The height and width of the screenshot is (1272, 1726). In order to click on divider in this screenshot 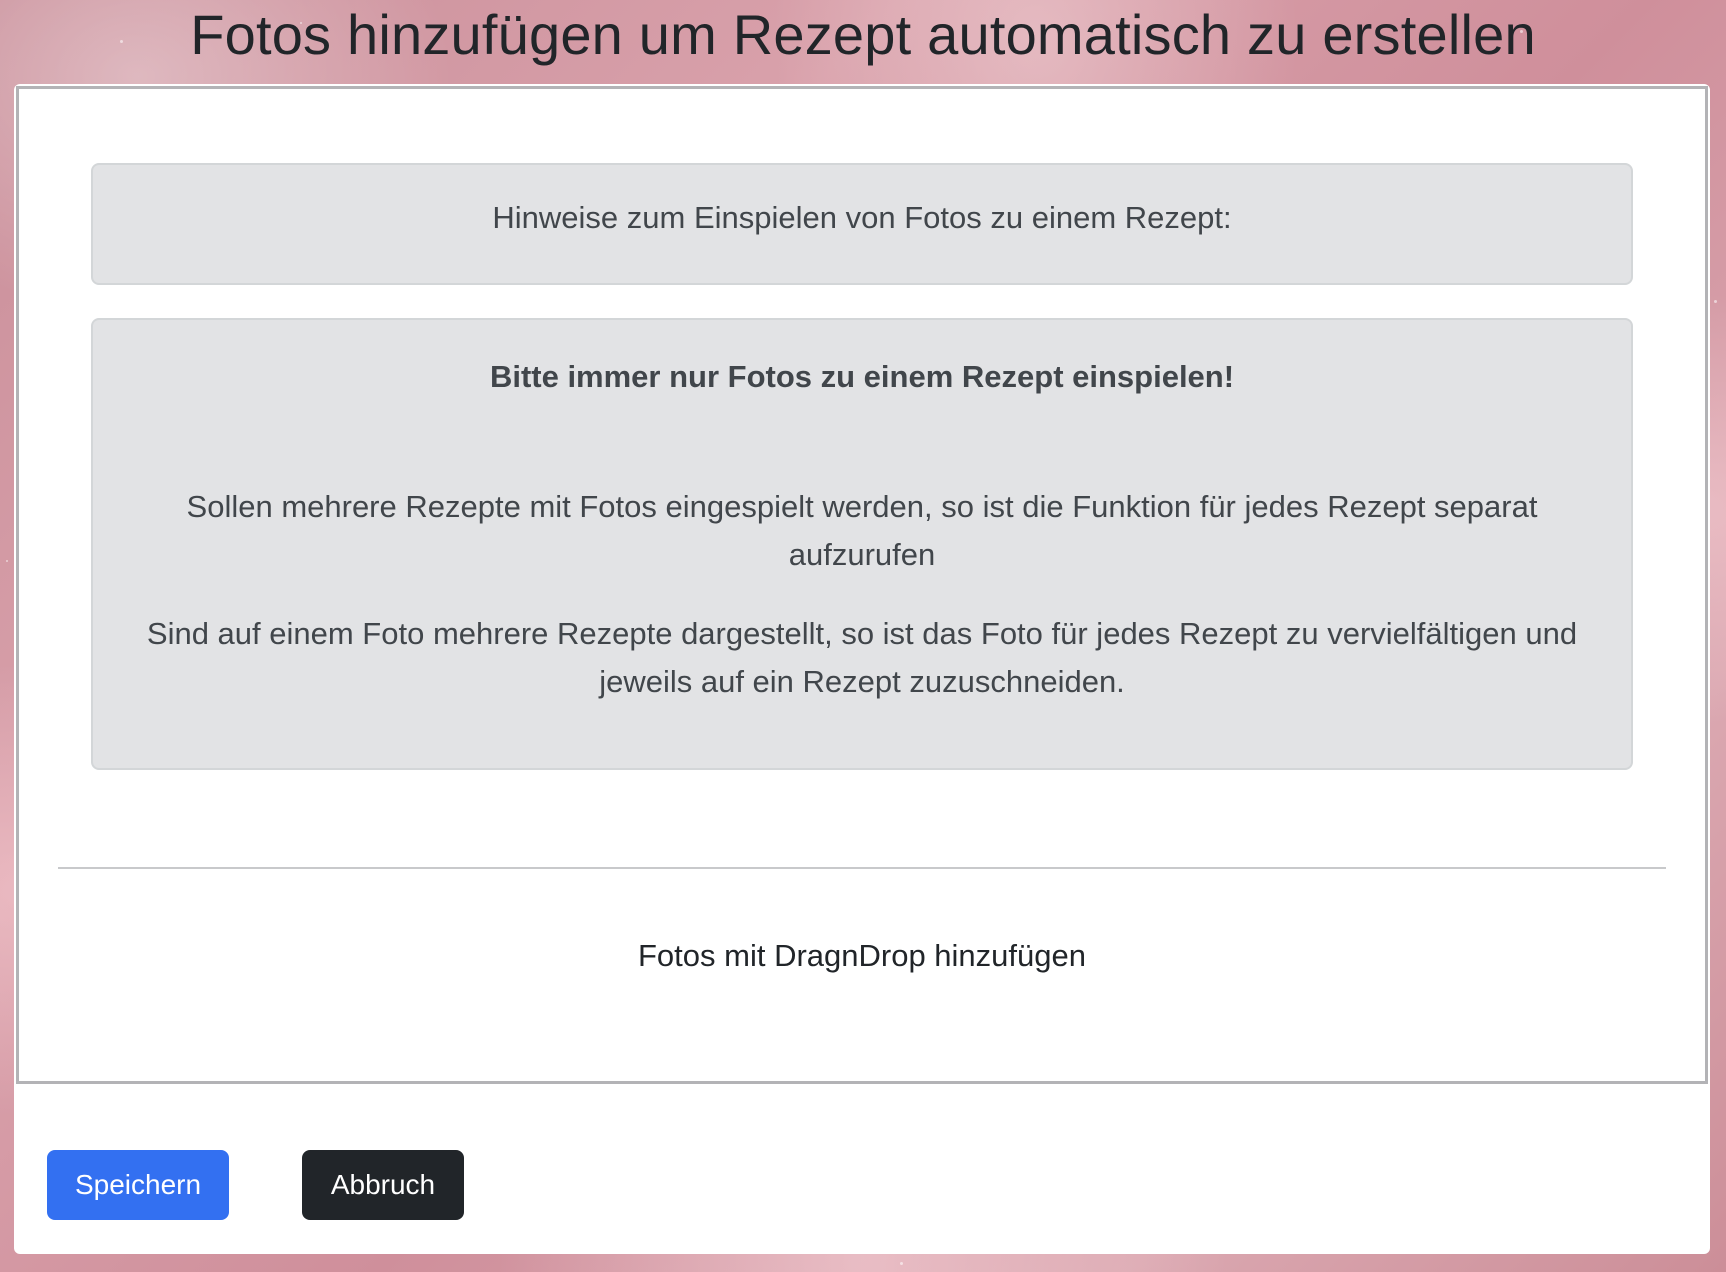, I will do `click(862, 868)`.